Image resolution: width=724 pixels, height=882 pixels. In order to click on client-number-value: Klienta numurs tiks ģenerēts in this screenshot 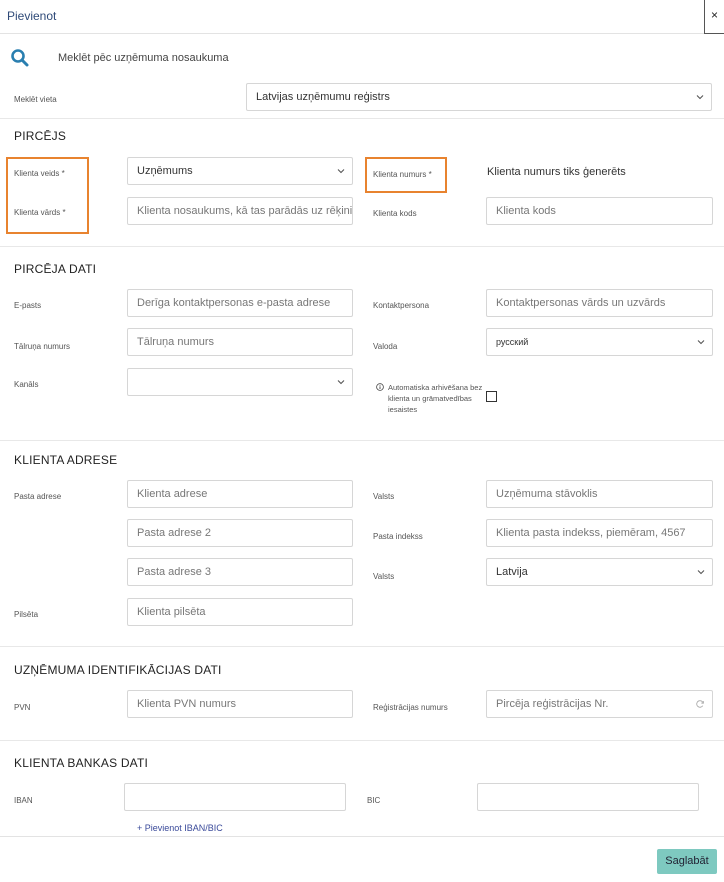, I will do `click(556, 172)`.